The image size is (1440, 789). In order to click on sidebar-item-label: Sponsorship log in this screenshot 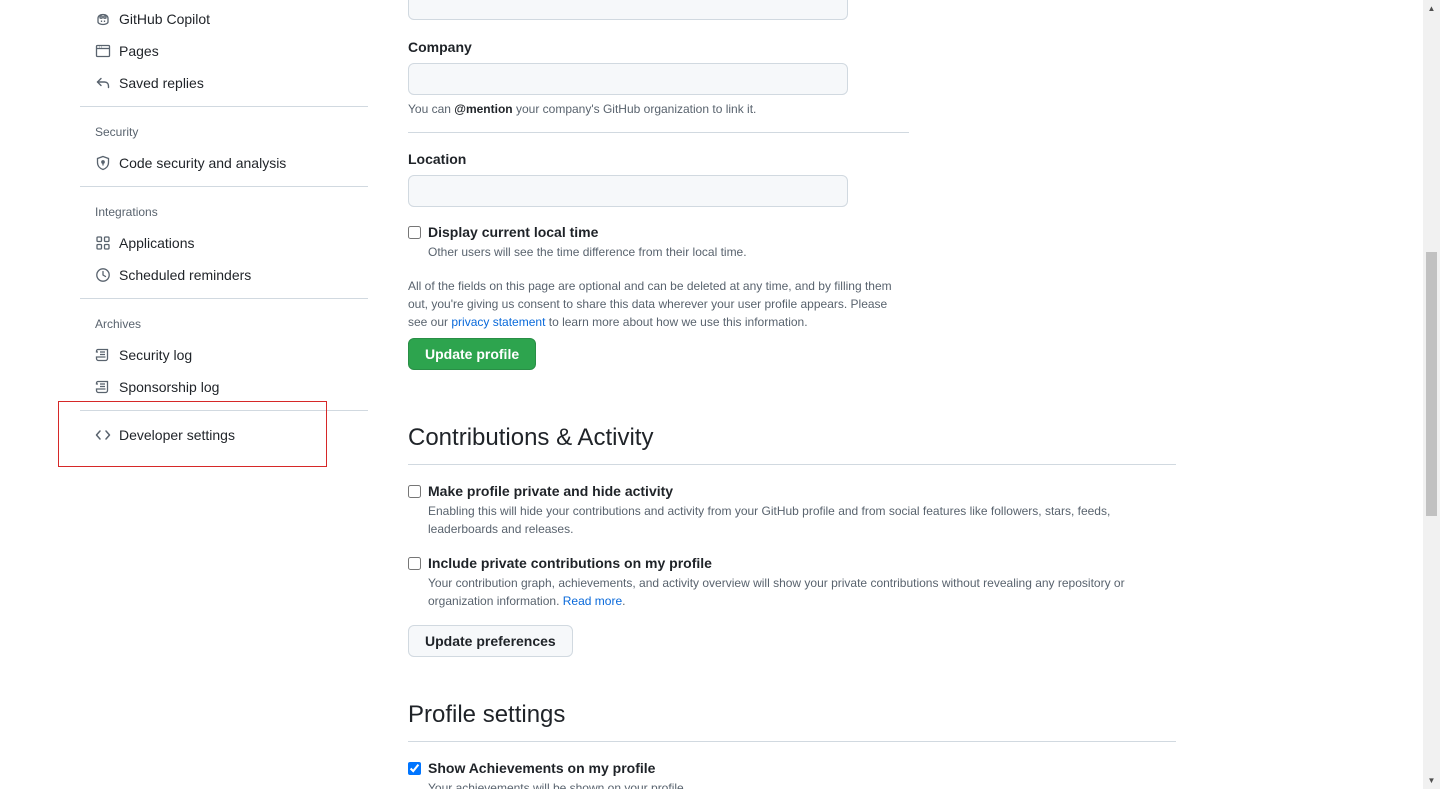, I will do `click(169, 387)`.